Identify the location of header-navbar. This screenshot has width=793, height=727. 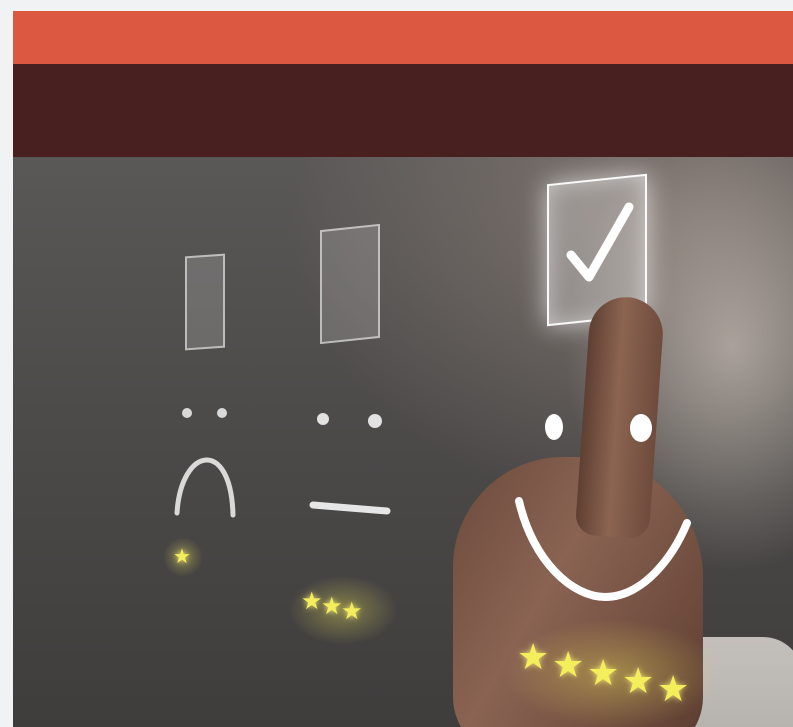
(403, 110).